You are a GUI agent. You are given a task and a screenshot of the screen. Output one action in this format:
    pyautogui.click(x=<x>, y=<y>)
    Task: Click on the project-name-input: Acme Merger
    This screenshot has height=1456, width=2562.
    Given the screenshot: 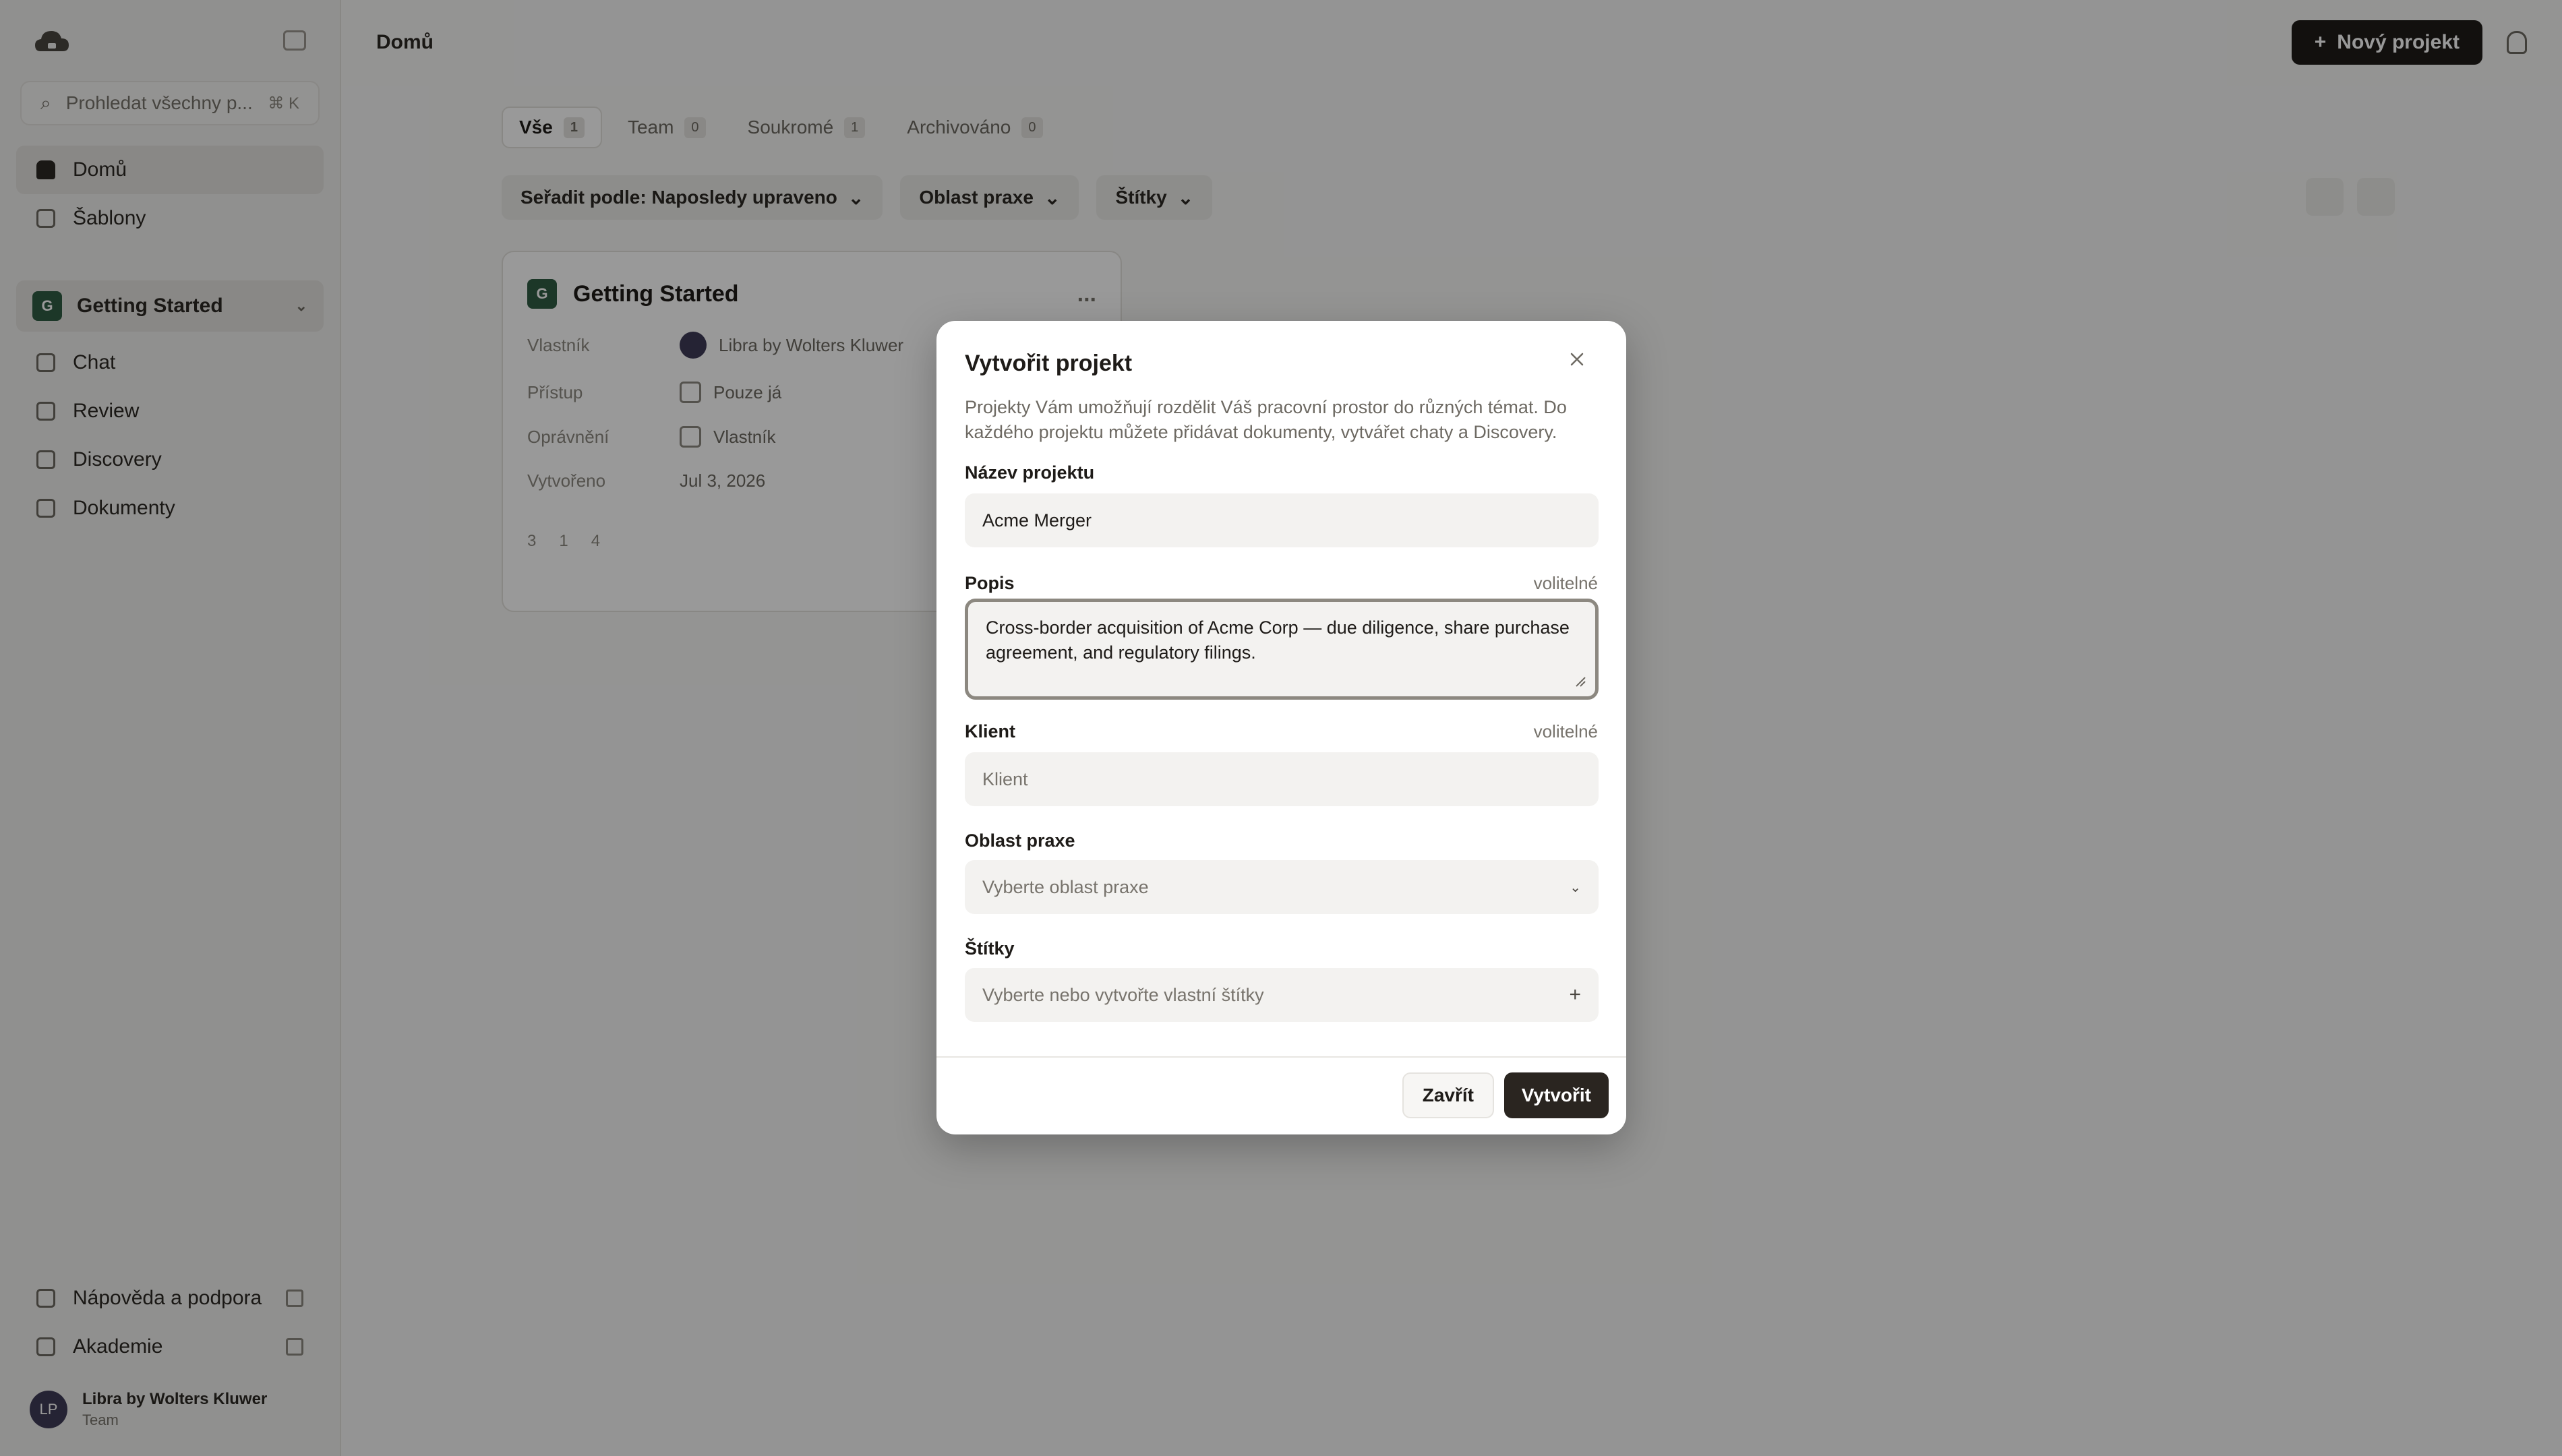 What is the action you would take?
    pyautogui.click(x=1282, y=520)
    